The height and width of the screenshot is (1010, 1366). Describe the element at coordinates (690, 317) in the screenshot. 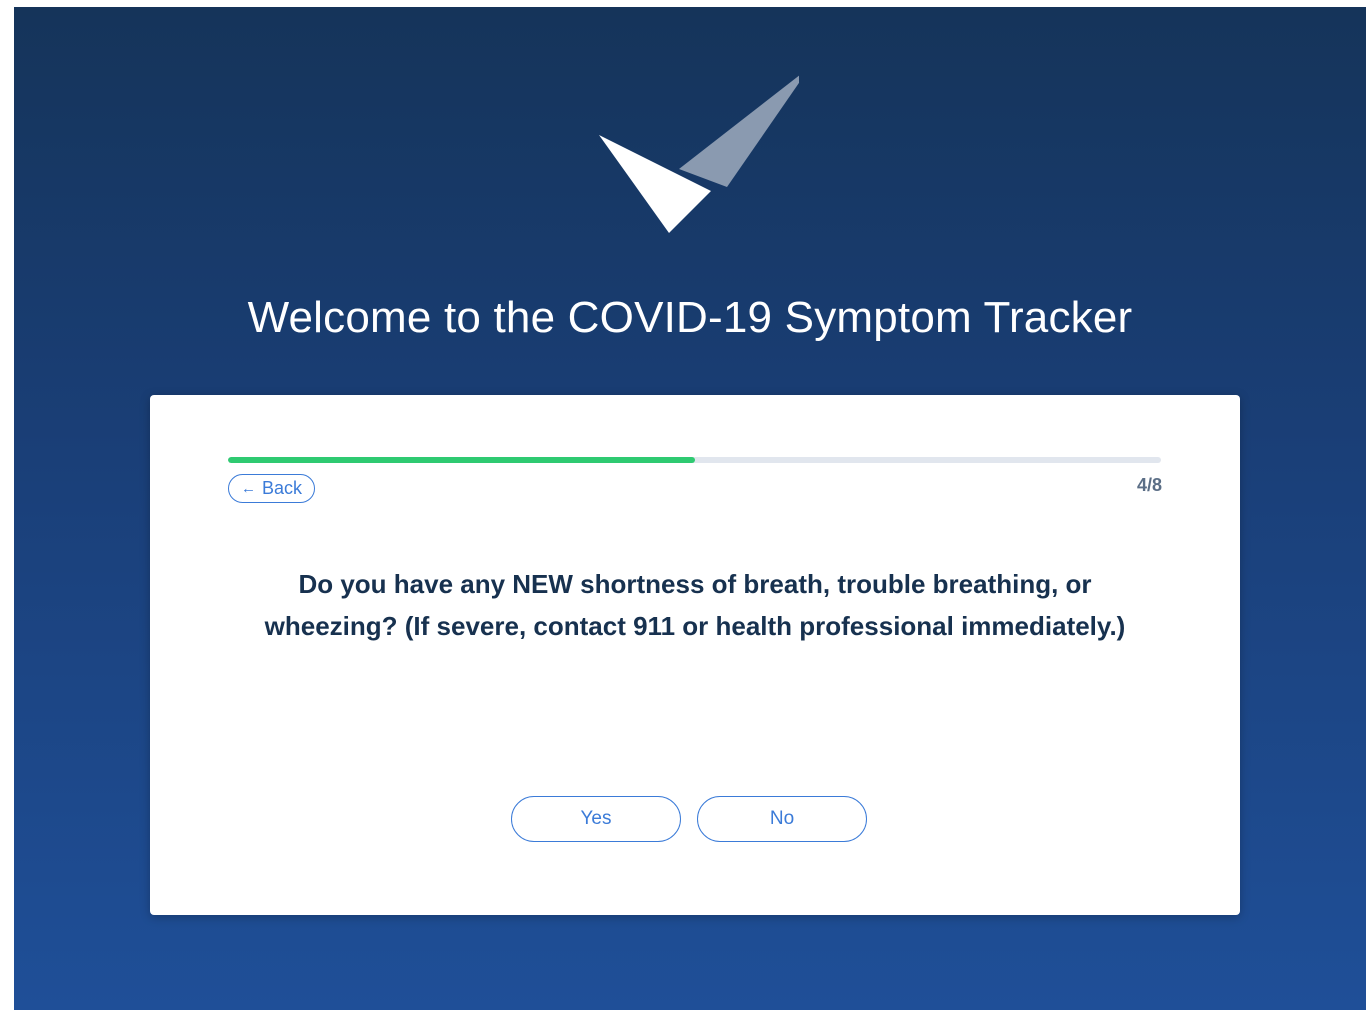

I see `page-title: Welcome to the COVID-19 Symptom Tracker` at that location.